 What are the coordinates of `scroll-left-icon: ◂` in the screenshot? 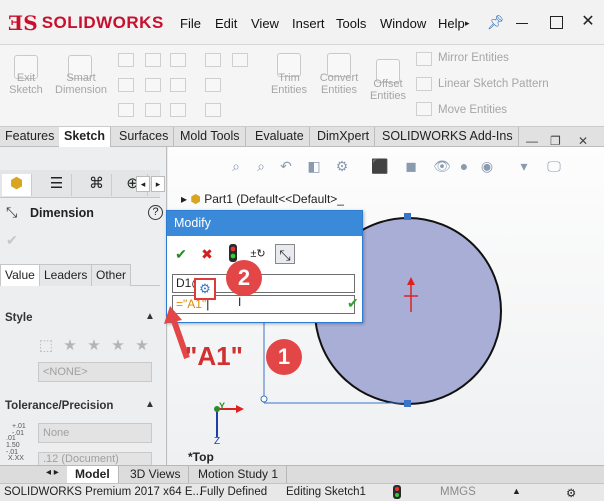 It's located at (143, 184).